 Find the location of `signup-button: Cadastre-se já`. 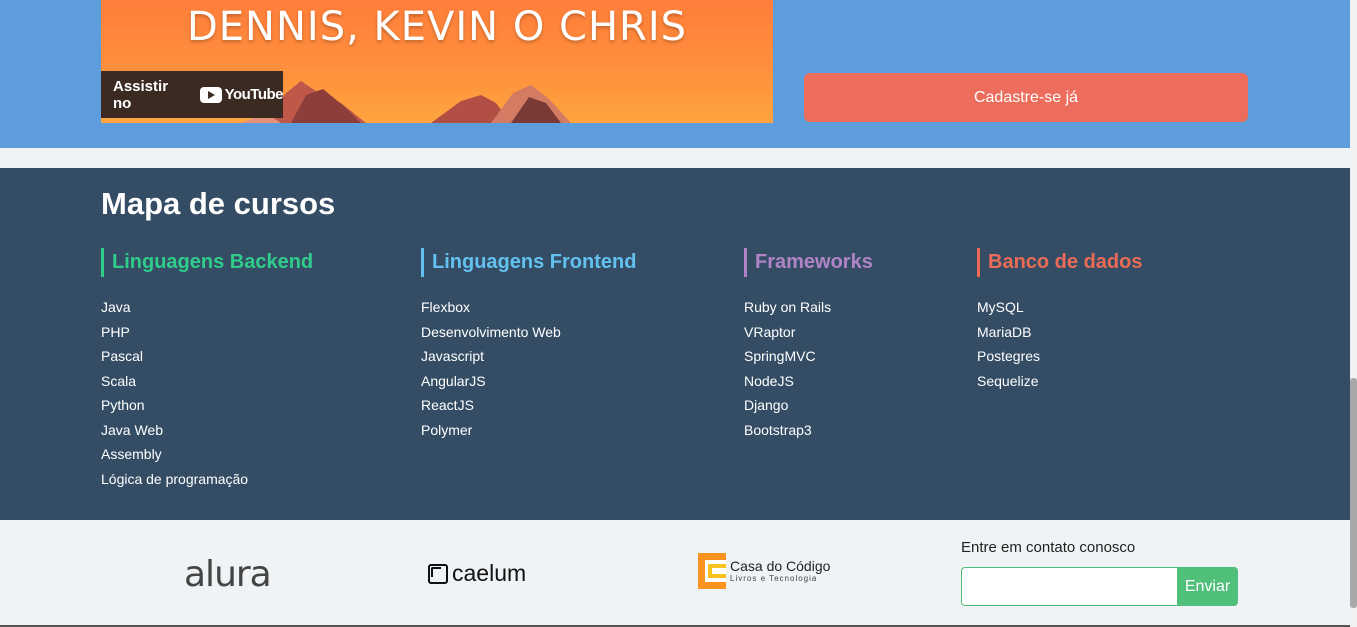

signup-button: Cadastre-se já is located at coordinates (1026, 97).